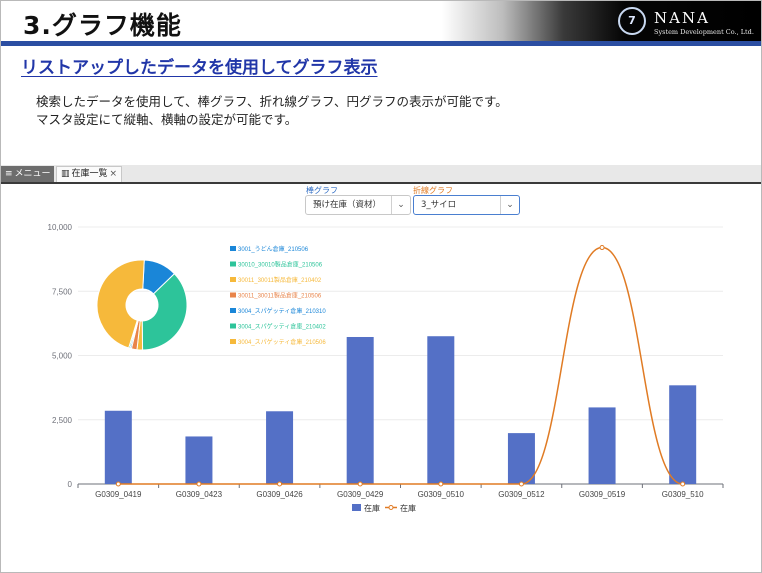 Image resolution: width=762 pixels, height=573 pixels. I want to click on y-tick-label: 0, so click(70, 484).